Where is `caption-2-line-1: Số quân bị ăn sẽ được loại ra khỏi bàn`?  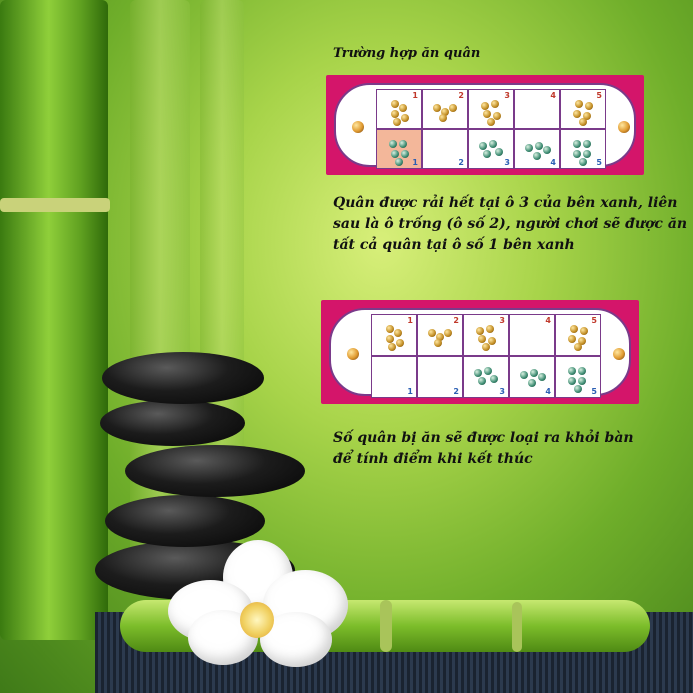 caption-2-line-1: Số quân bị ăn sẽ được loại ra khỏi bàn is located at coordinates (483, 438).